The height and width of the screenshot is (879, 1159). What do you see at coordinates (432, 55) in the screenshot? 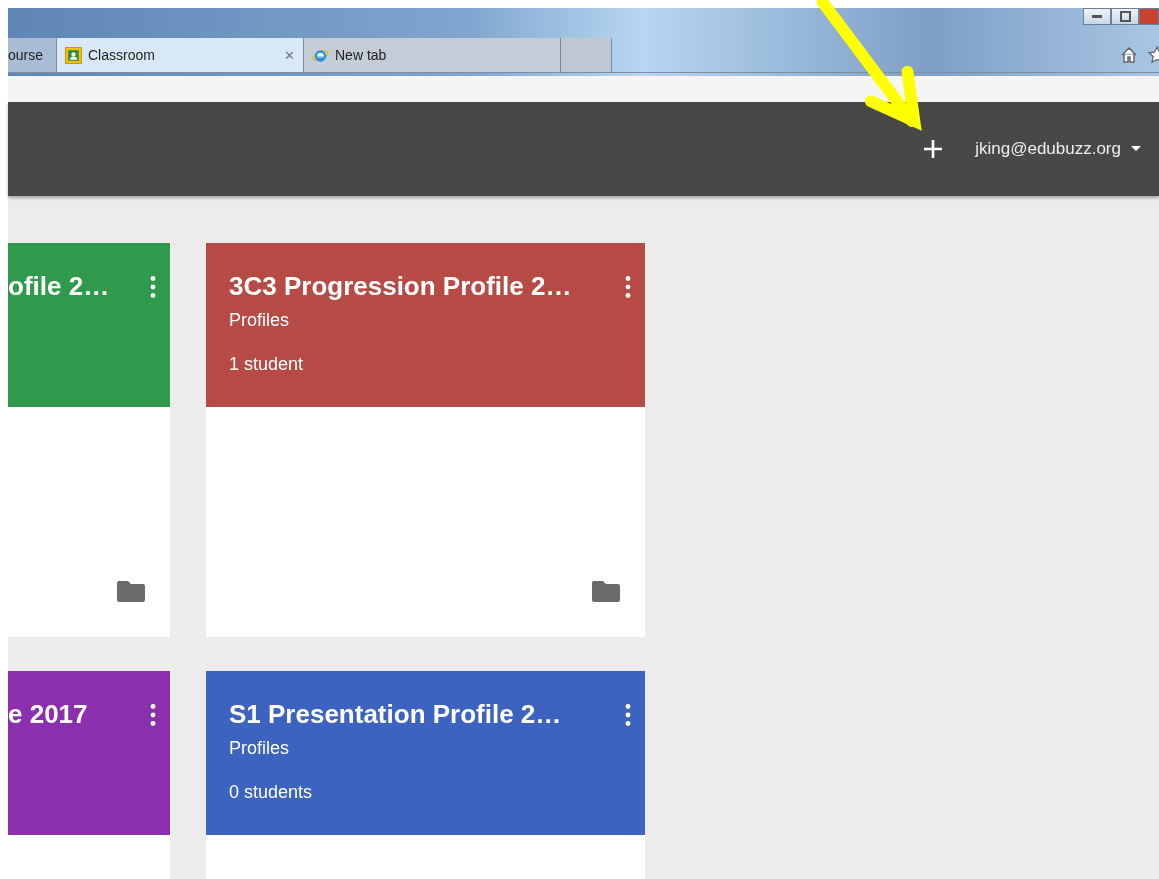
I see `browser-tab: New tab` at bounding box center [432, 55].